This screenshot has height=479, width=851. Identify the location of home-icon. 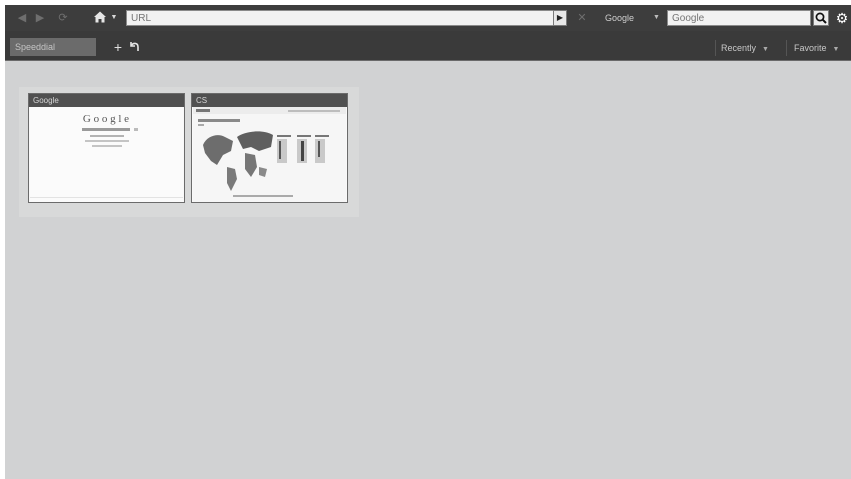
(100, 18).